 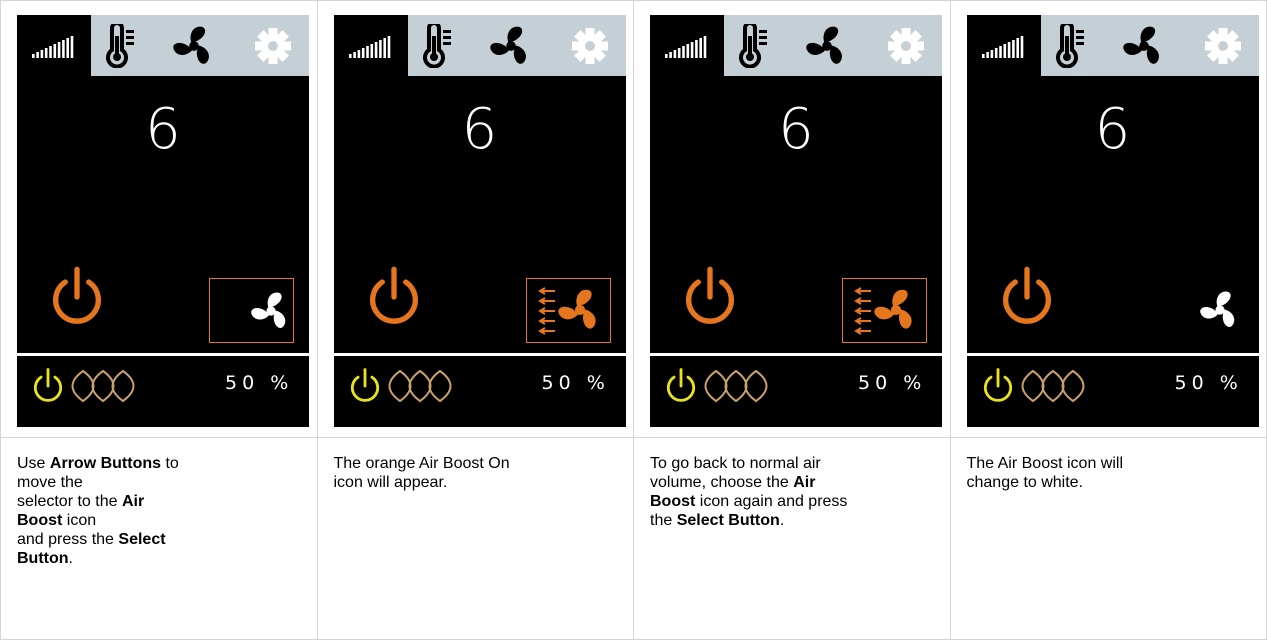 What do you see at coordinates (142, 539) in the screenshot?
I see `instruction-segment: Select` at bounding box center [142, 539].